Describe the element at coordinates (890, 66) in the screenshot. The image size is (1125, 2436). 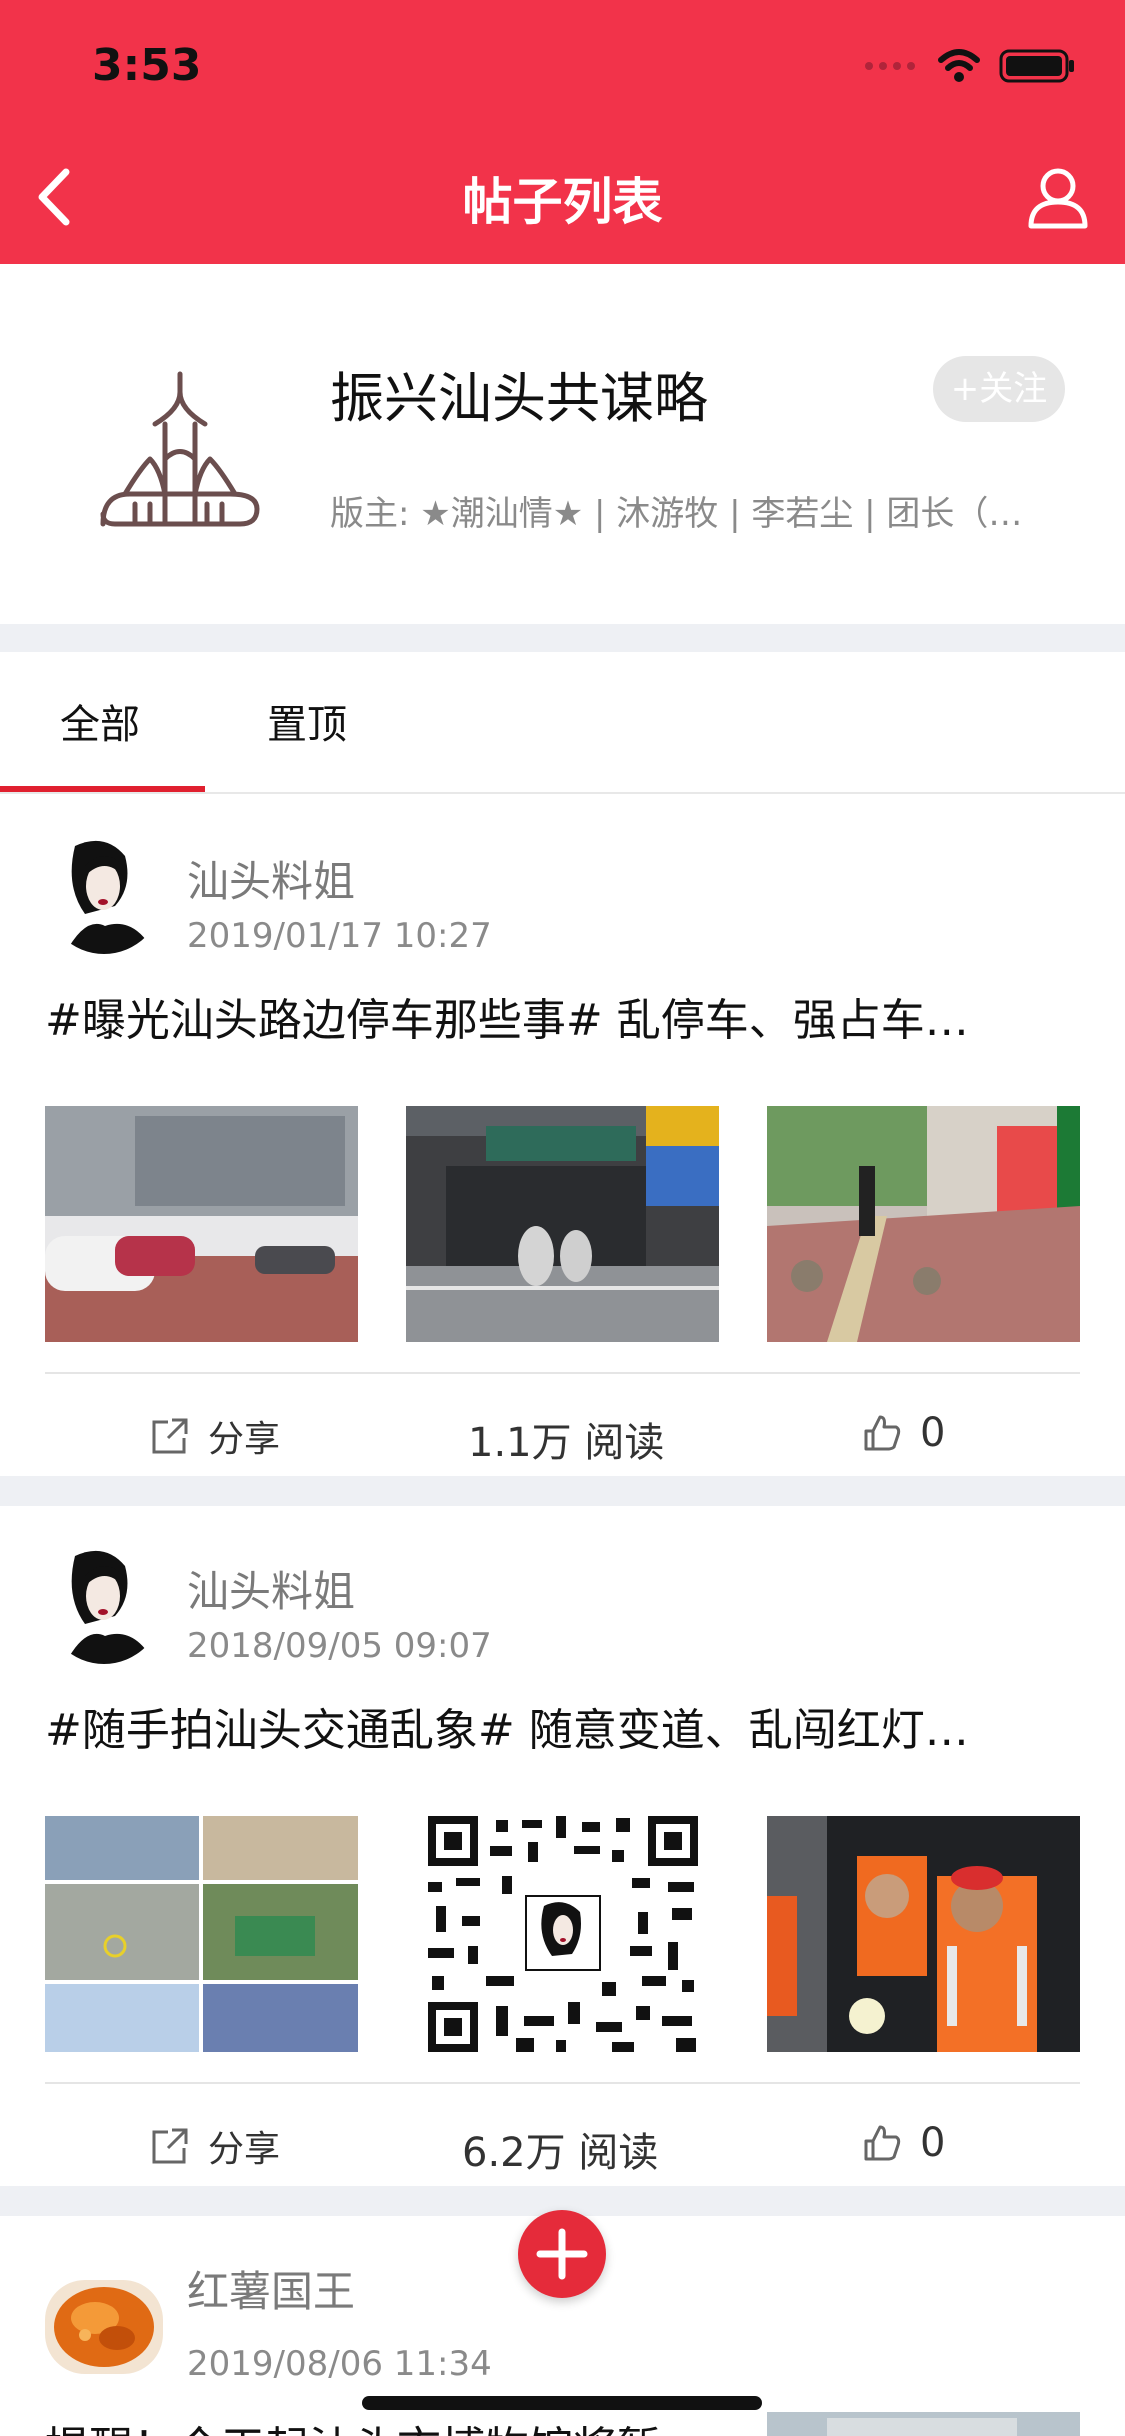
I see `signal-icon` at that location.